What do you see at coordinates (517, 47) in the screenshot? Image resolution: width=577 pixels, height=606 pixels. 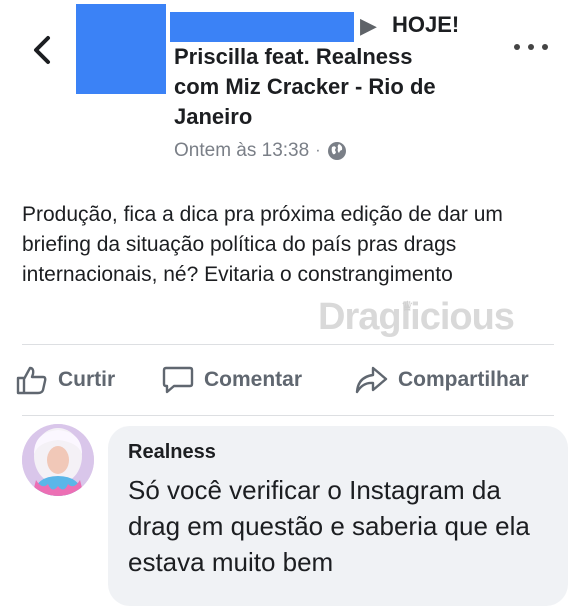 I see `more-horizontal-icon` at bounding box center [517, 47].